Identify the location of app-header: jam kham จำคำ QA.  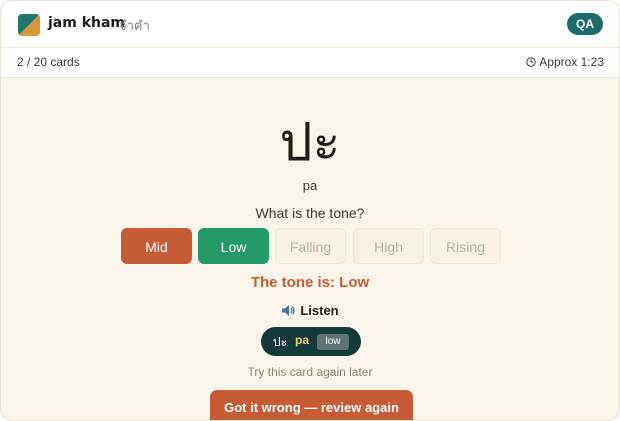
(310, 24).